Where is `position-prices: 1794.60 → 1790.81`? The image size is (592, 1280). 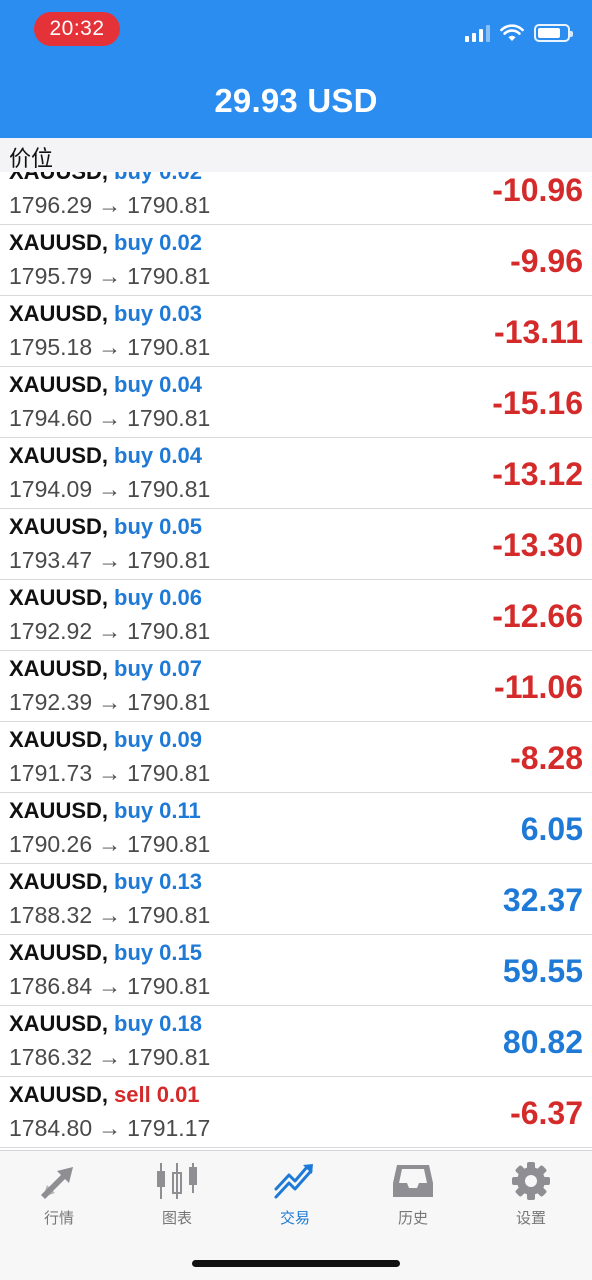 position-prices: 1794.60 → 1790.81 is located at coordinates (109, 418).